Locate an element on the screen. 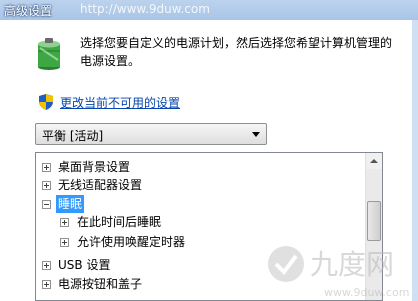  collapse-icon is located at coordinates (46, 204).